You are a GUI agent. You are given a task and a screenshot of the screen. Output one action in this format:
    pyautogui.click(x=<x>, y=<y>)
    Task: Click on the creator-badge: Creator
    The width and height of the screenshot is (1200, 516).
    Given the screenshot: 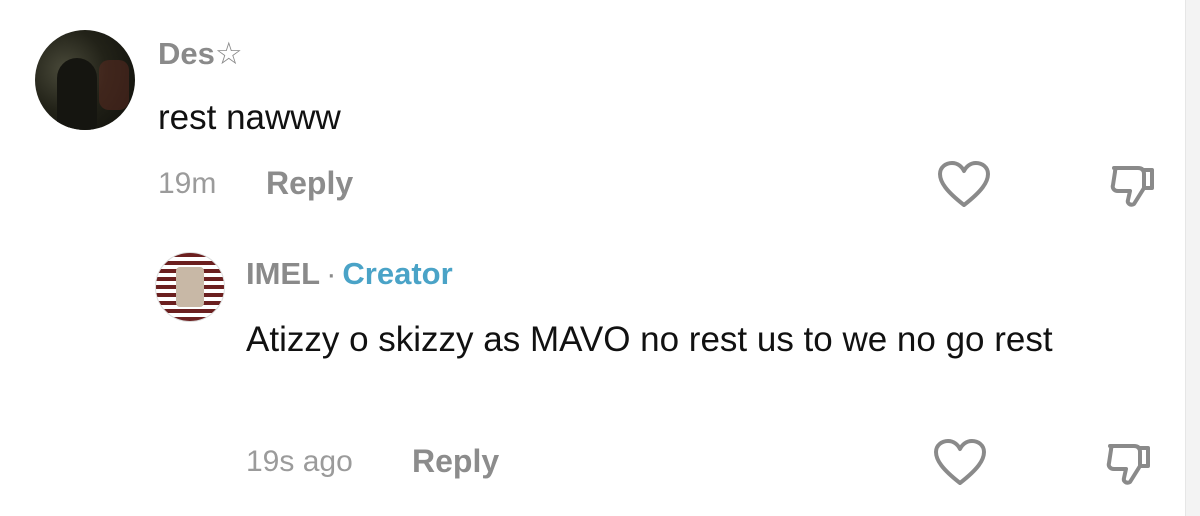 What is the action you would take?
    pyautogui.click(x=397, y=273)
    